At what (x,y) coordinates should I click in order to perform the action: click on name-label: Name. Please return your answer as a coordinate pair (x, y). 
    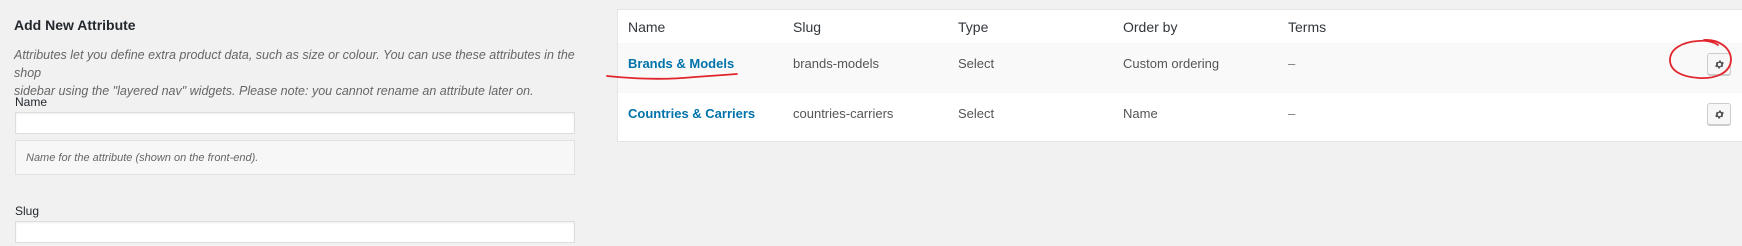
    Looking at the image, I should click on (31, 102).